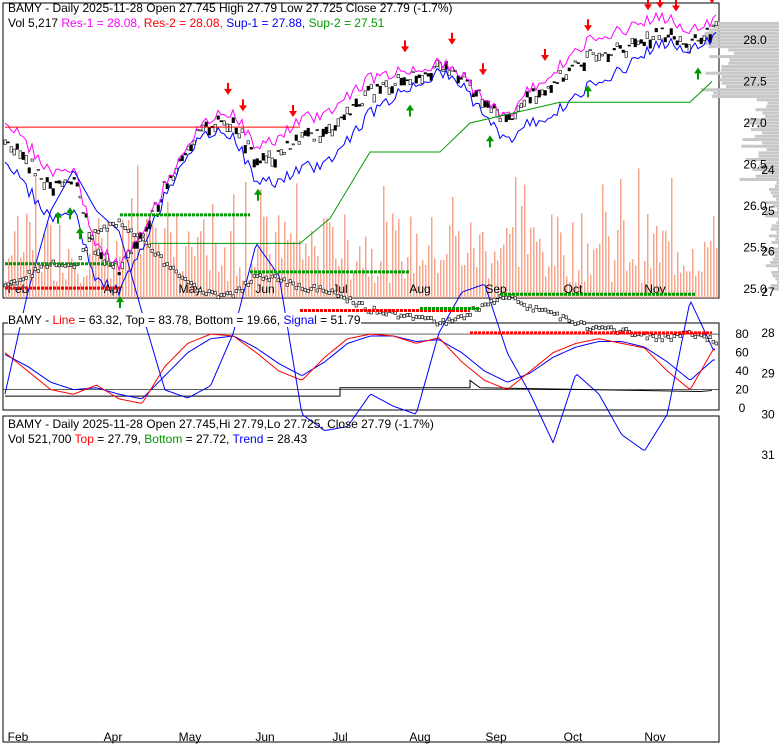  I want to click on month-label: Aug, so click(419, 289).